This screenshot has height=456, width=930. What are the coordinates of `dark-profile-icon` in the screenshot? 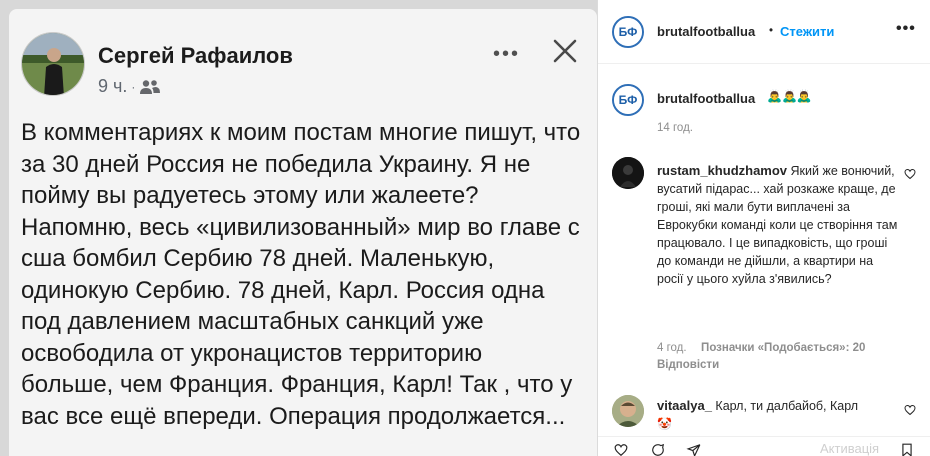 It's located at (628, 173).